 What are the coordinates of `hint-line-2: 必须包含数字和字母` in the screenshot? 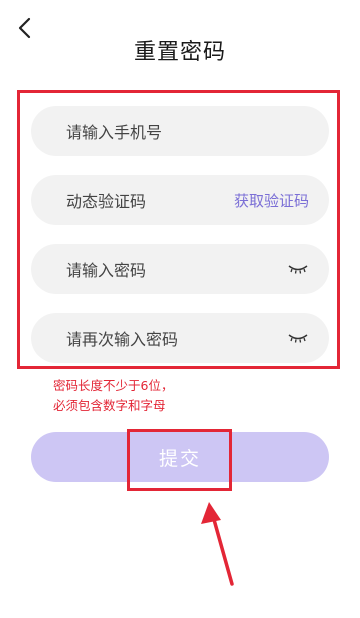 It's located at (109, 405).